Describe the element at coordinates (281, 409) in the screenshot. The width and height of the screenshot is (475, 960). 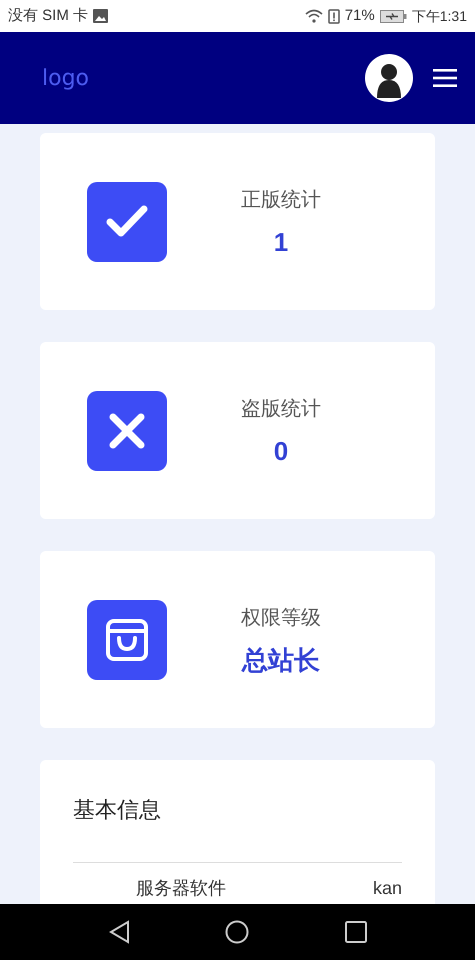
I see `stat-label: 盗版统计` at that location.